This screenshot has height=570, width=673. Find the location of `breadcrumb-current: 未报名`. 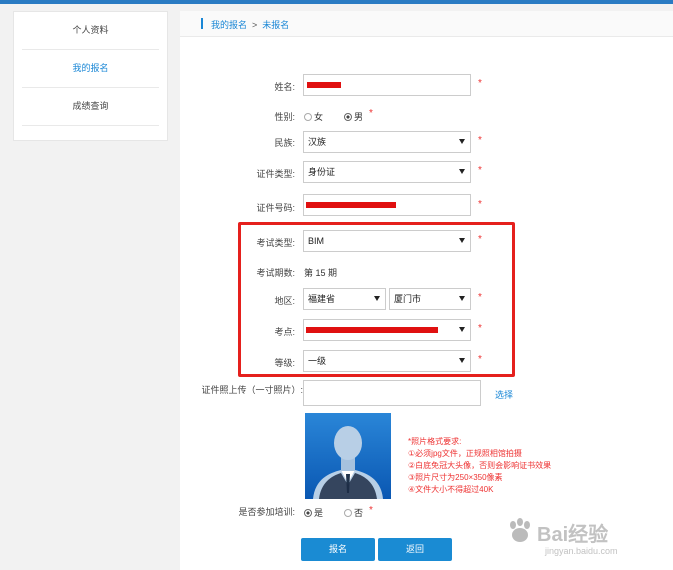

breadcrumb-current: 未报名 is located at coordinates (275, 25).